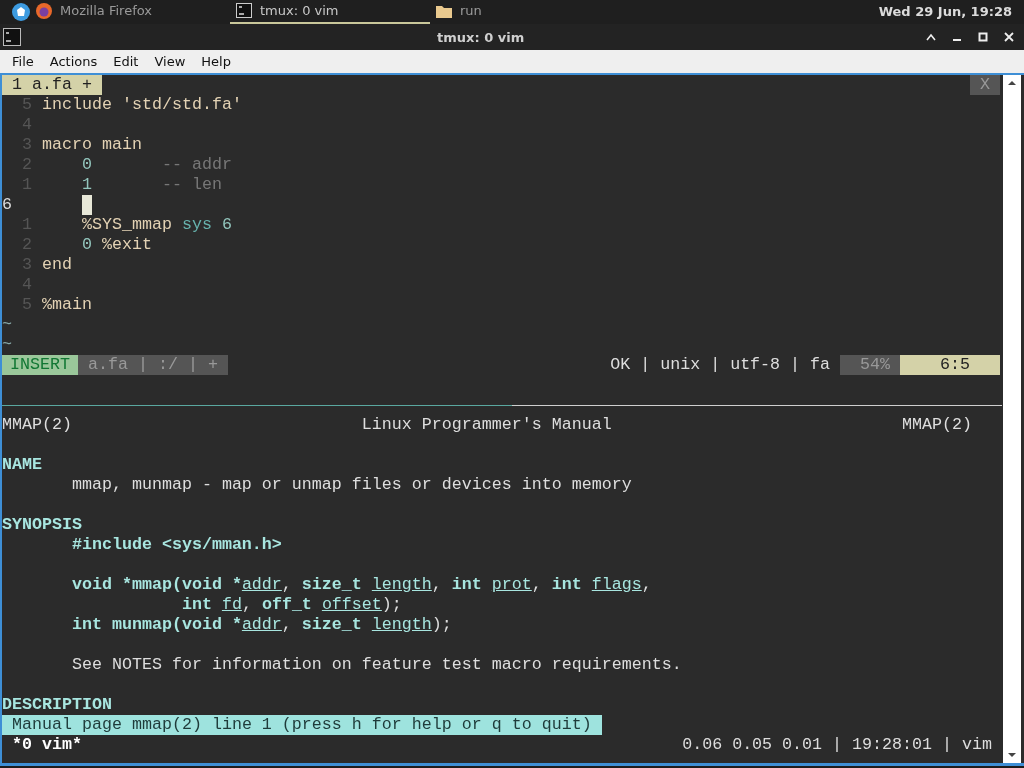 Image resolution: width=1024 pixels, height=768 pixels. What do you see at coordinates (141, 105) in the screenshot?
I see `code-line: include 'std/std.fa'` at bounding box center [141, 105].